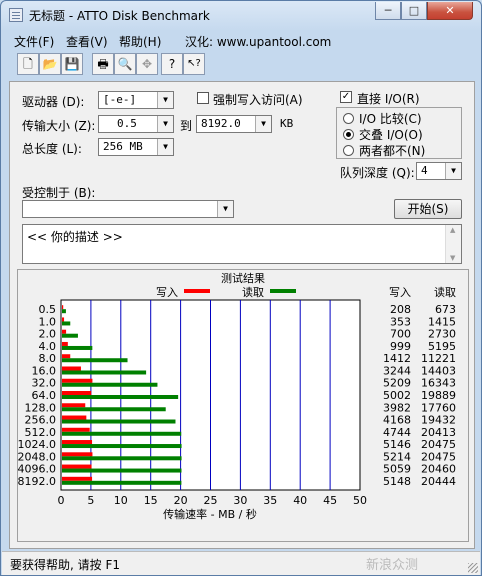 The image size is (482, 576). What do you see at coordinates (392, 151) in the screenshot?
I see `radio-neither-label: 两者都不(N)` at bounding box center [392, 151].